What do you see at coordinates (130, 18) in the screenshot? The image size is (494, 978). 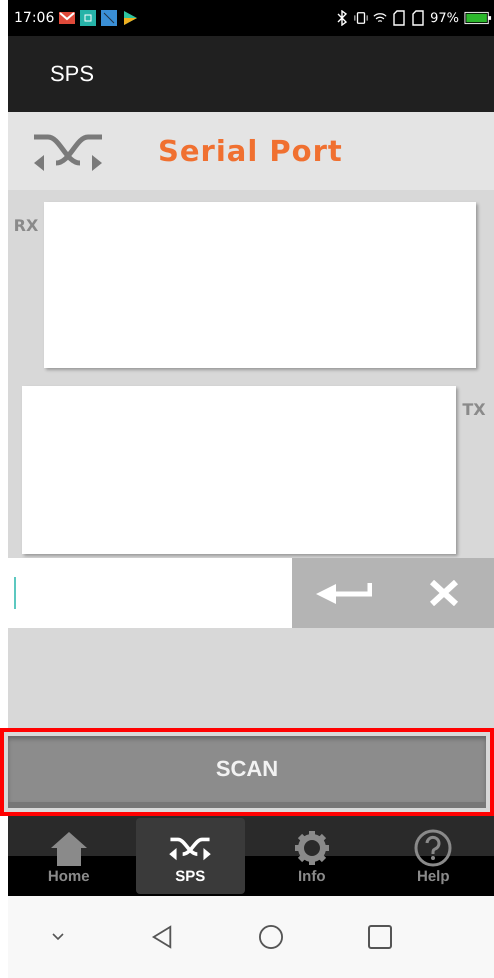 I see `play-store-icon` at bounding box center [130, 18].